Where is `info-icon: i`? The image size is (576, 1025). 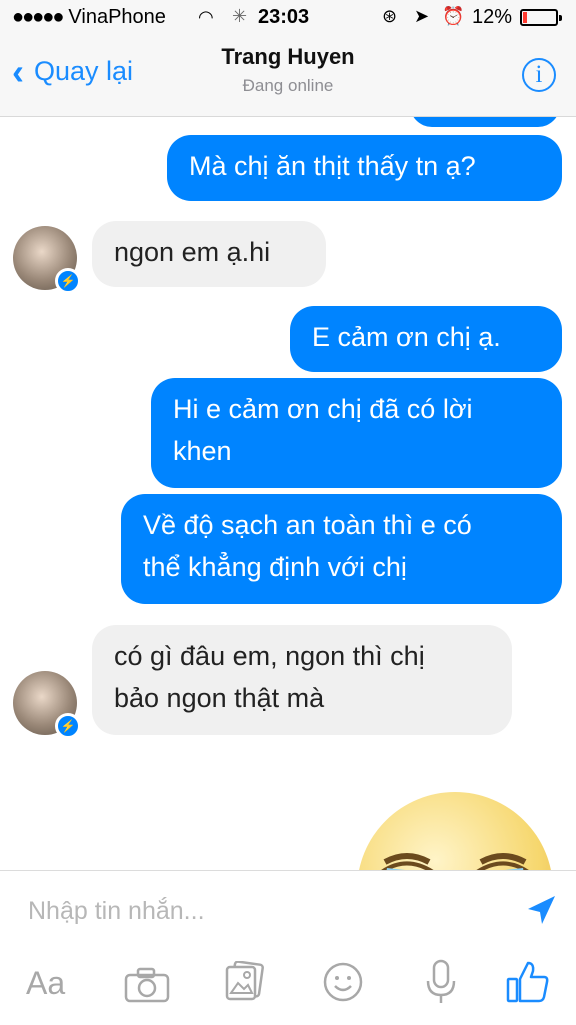 info-icon: i is located at coordinates (539, 75).